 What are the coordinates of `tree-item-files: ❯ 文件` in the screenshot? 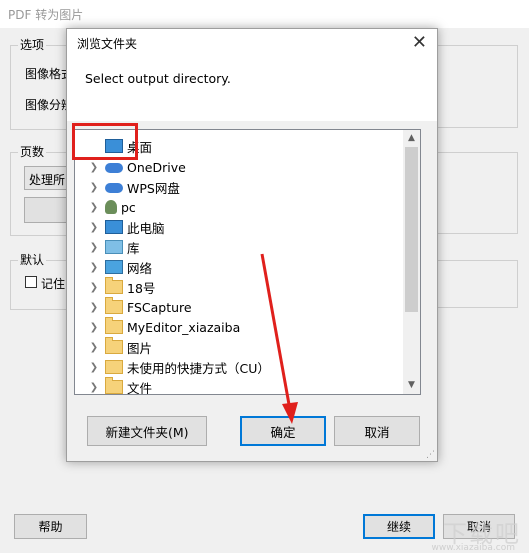 It's located at (240, 386).